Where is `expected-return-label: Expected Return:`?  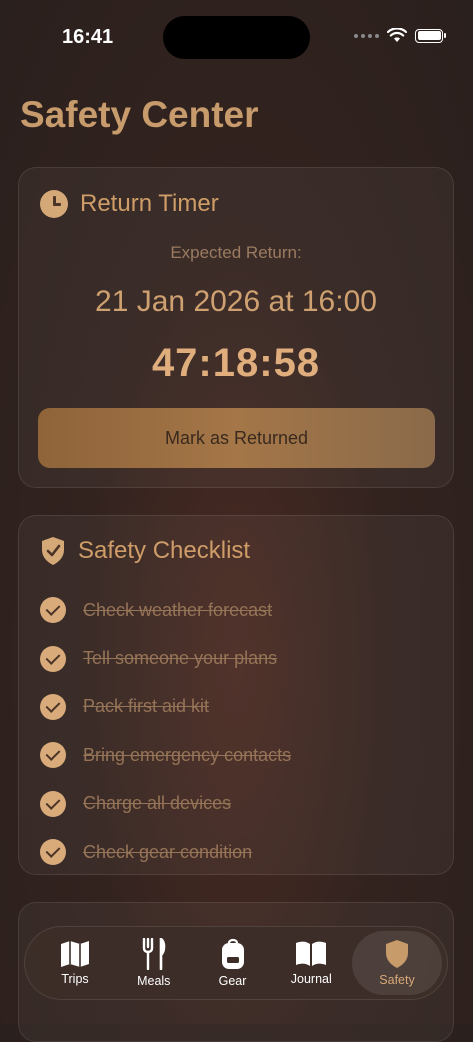 expected-return-label: Expected Return: is located at coordinates (236, 252).